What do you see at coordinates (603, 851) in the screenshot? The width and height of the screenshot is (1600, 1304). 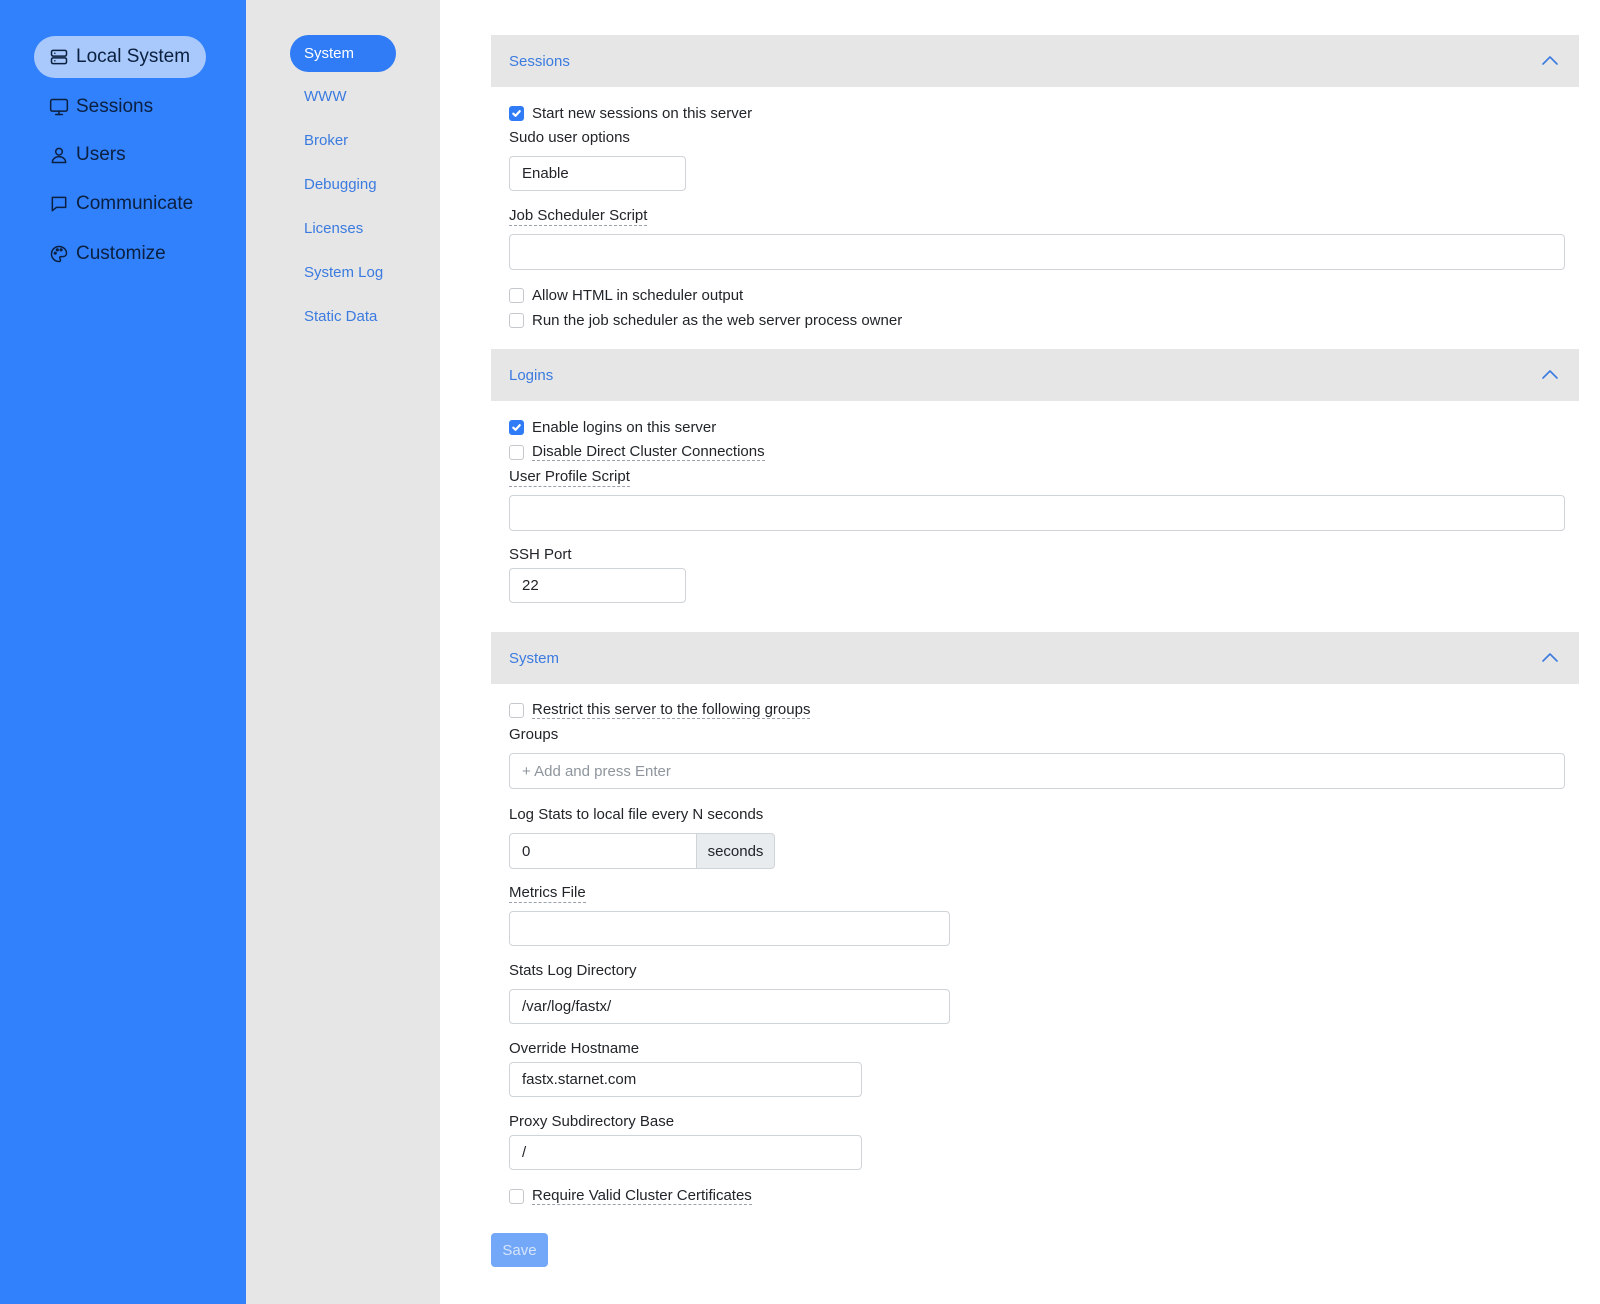 I see `log-stats-input: 0` at bounding box center [603, 851].